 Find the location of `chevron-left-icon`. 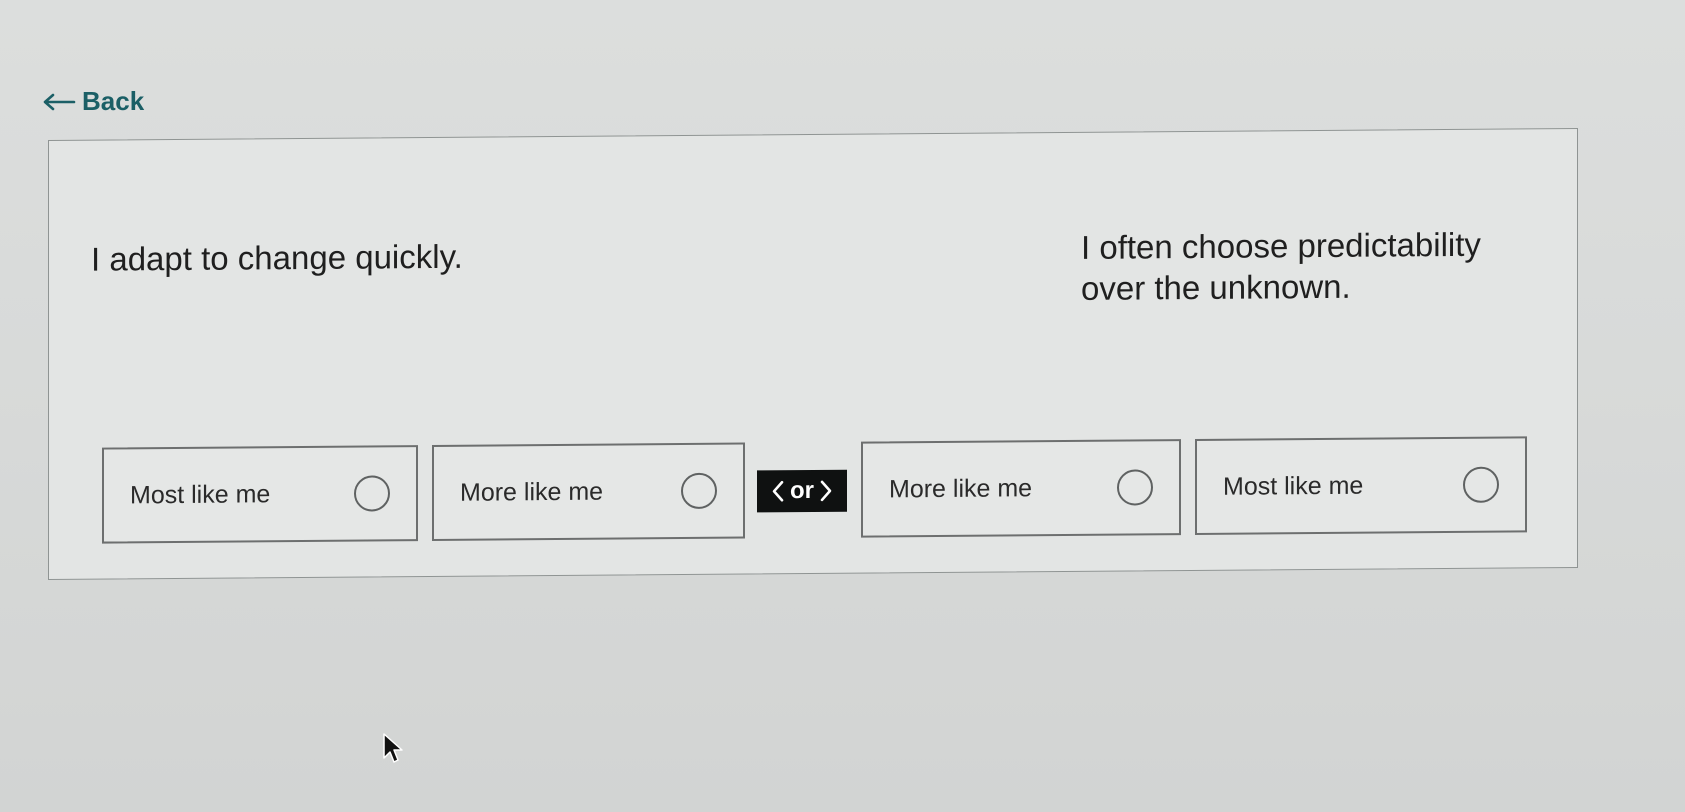

chevron-left-icon is located at coordinates (778, 491).